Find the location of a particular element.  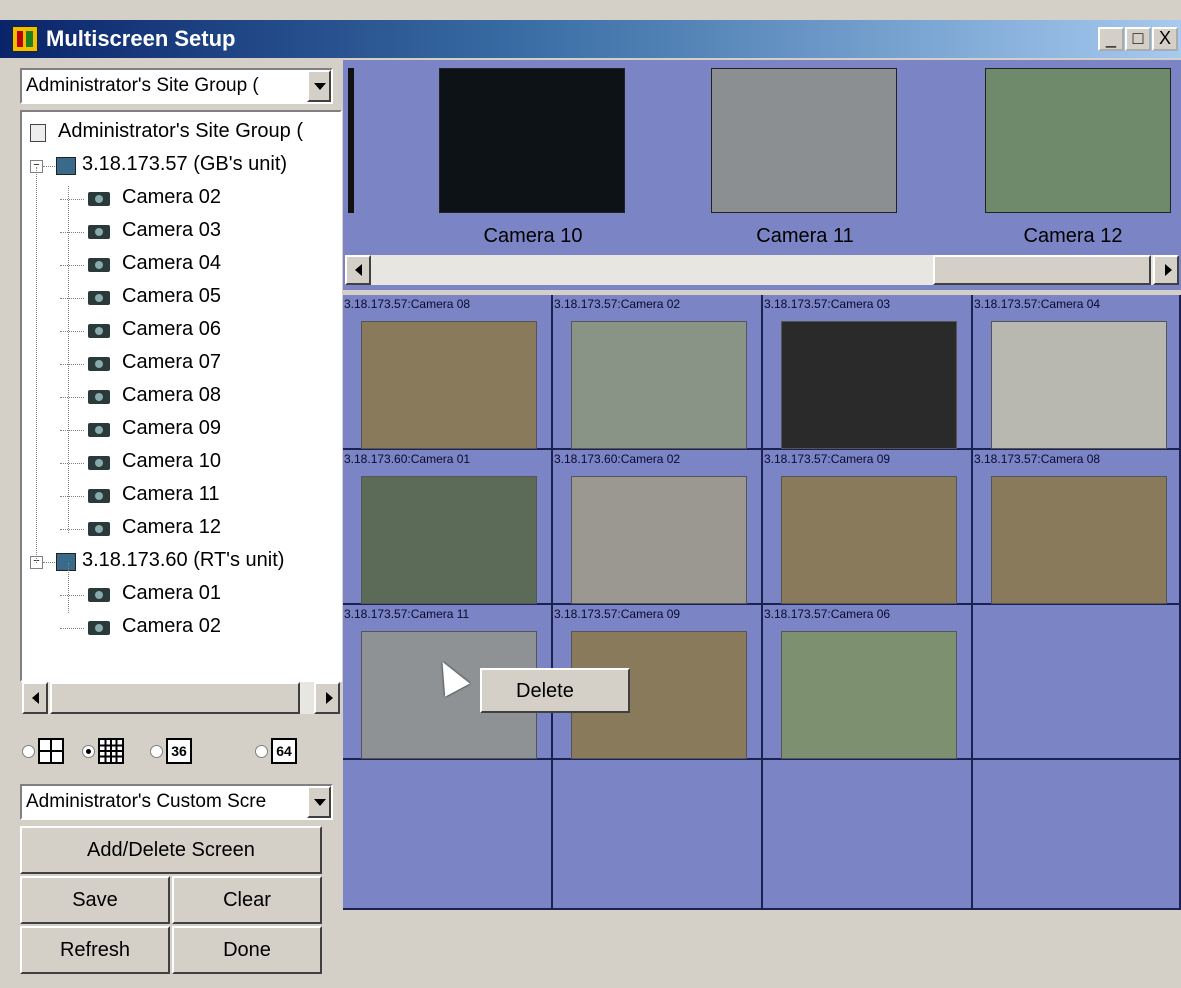

tree-camera-label: Camera 08 is located at coordinates (171, 395).